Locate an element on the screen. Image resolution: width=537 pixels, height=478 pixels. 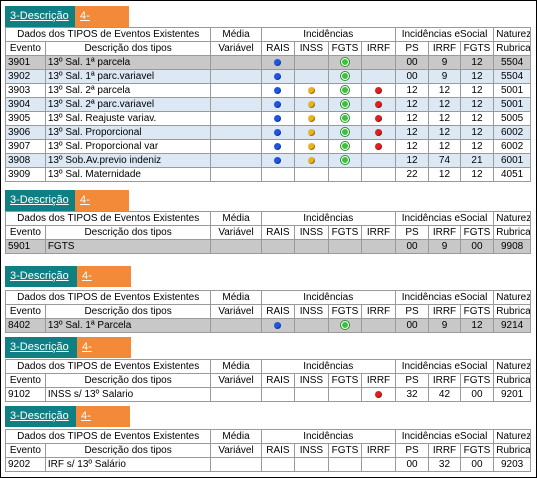
table-row: 3907 13º Sal. Proporcional var 12 12 12 6002 is located at coordinates (268, 146).